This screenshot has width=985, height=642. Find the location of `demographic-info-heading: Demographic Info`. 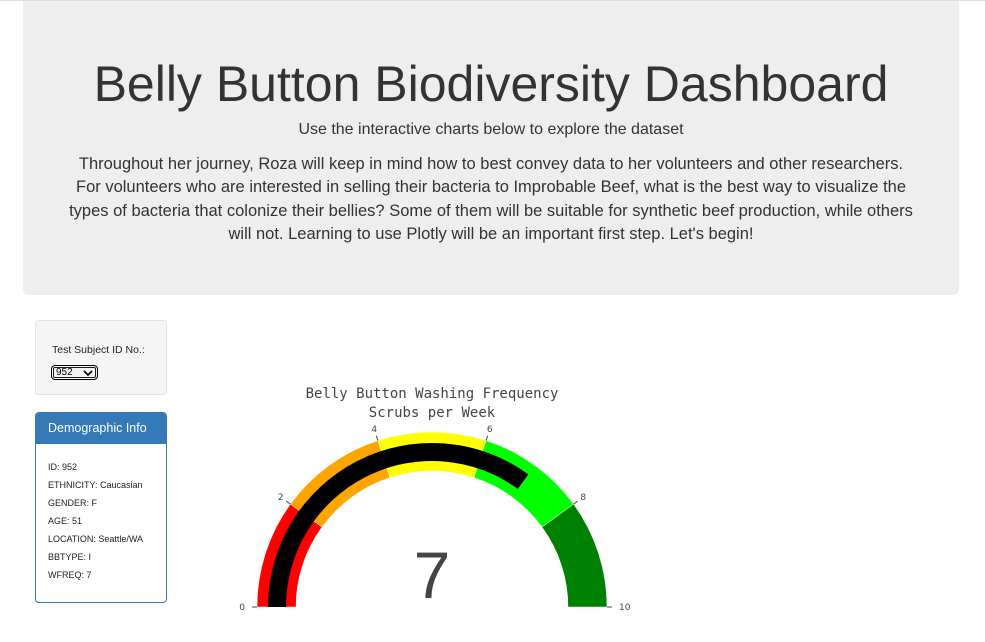

demographic-info-heading: Demographic Info is located at coordinates (101, 428).